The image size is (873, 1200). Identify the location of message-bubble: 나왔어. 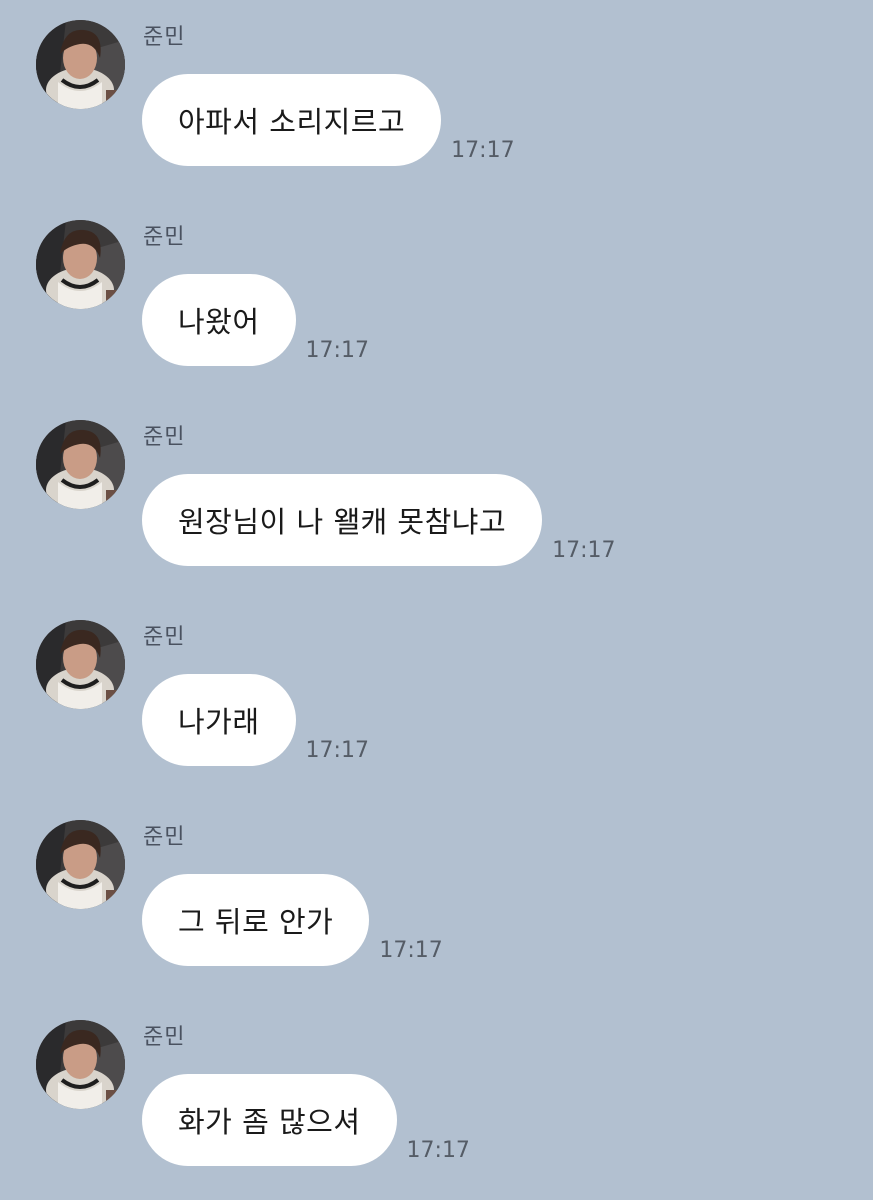
(219, 320).